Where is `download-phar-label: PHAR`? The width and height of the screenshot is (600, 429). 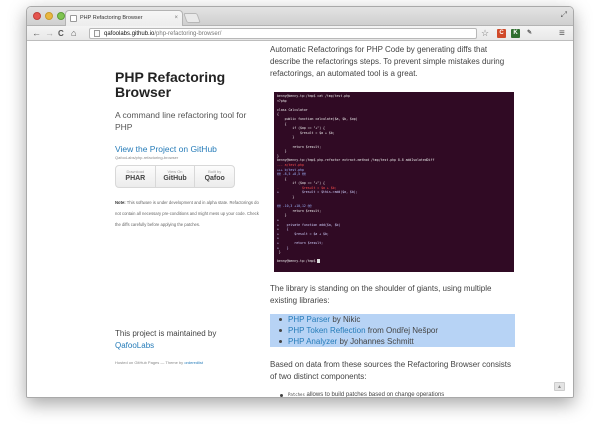 download-phar-label: PHAR is located at coordinates (135, 178).